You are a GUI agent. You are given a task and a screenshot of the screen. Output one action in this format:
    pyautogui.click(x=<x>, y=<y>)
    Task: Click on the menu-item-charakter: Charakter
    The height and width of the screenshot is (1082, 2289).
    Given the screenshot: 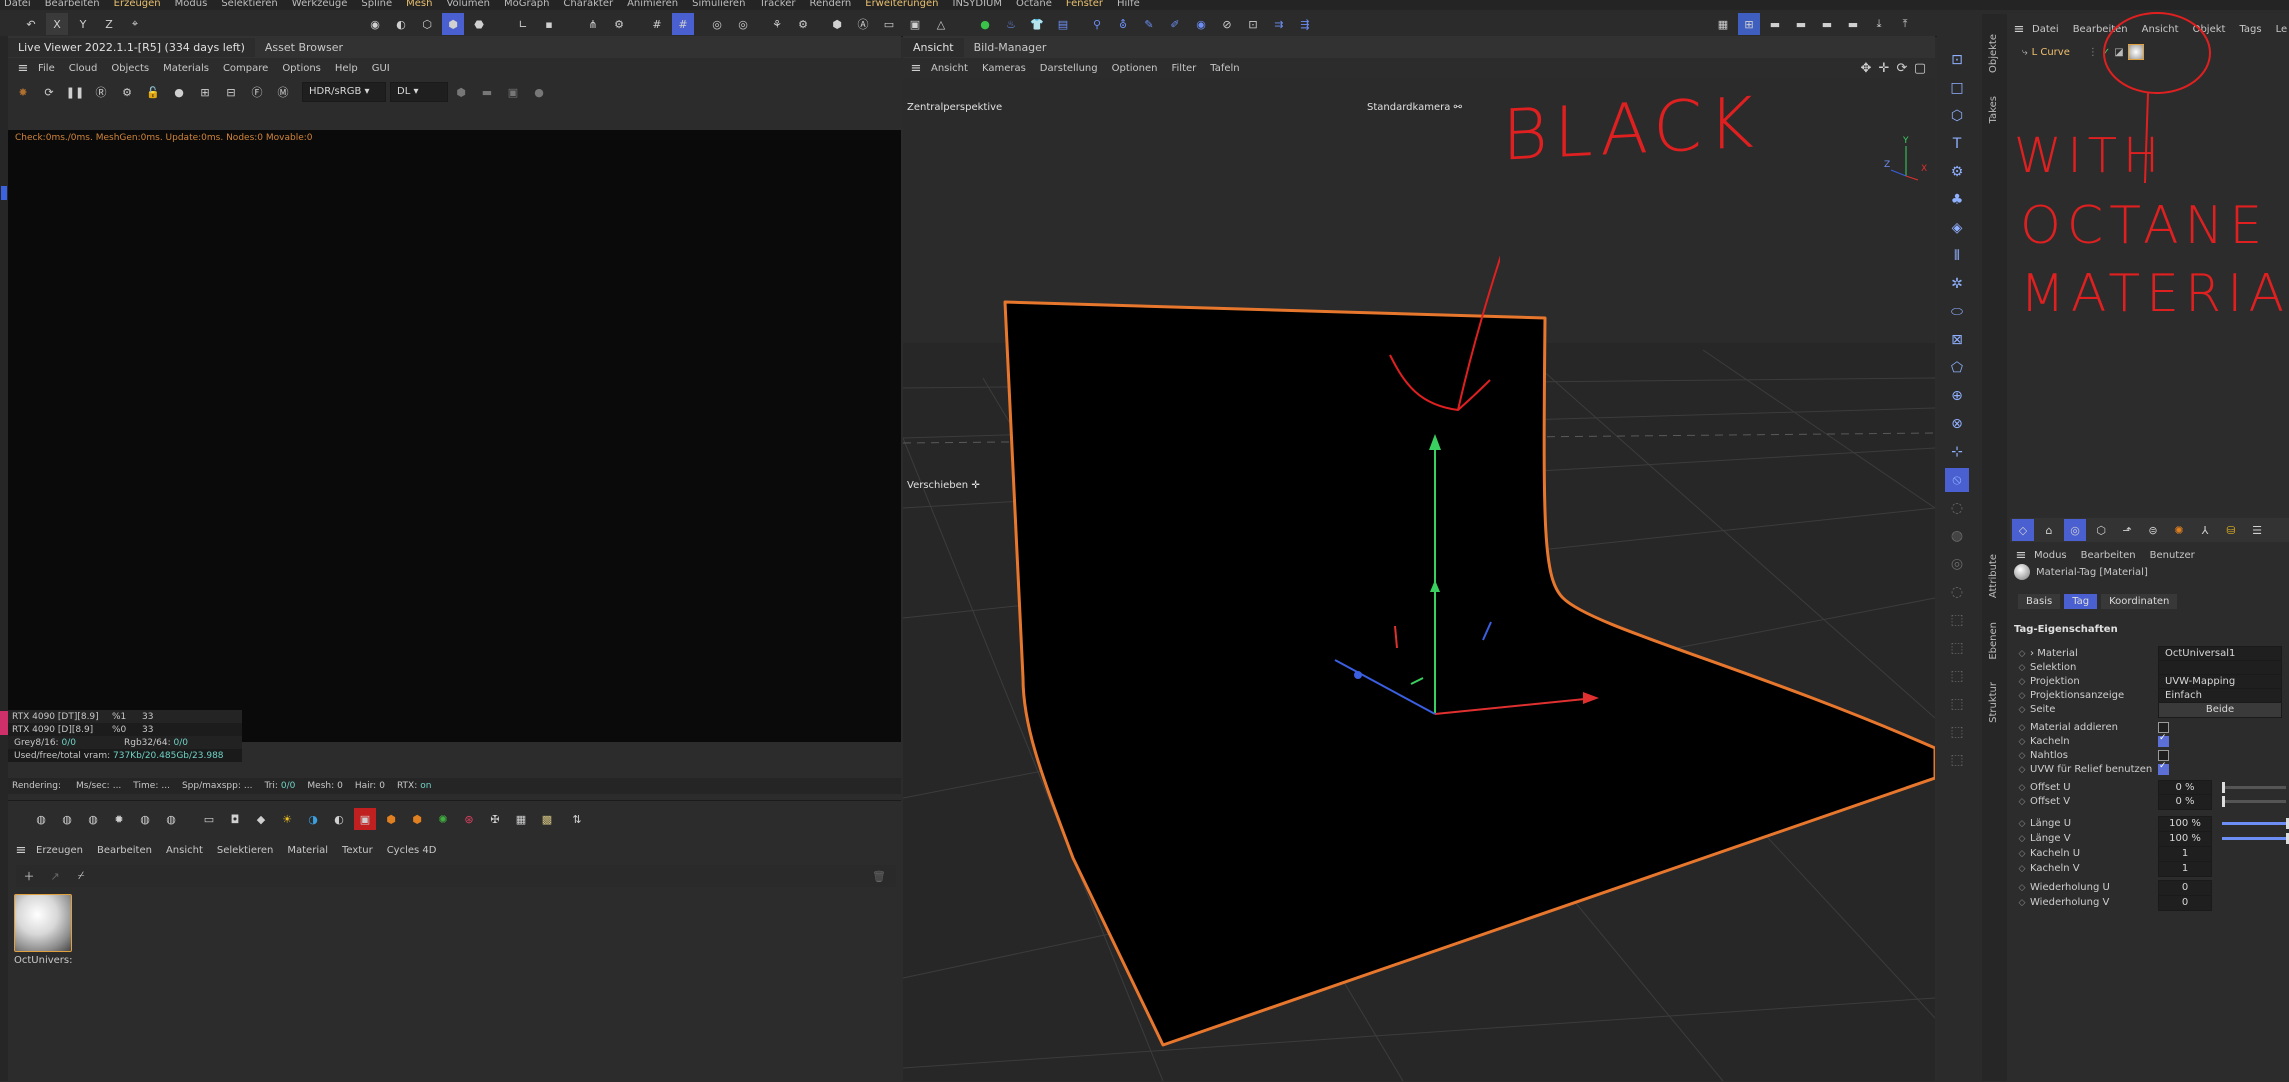 What is the action you would take?
    pyautogui.click(x=588, y=4)
    